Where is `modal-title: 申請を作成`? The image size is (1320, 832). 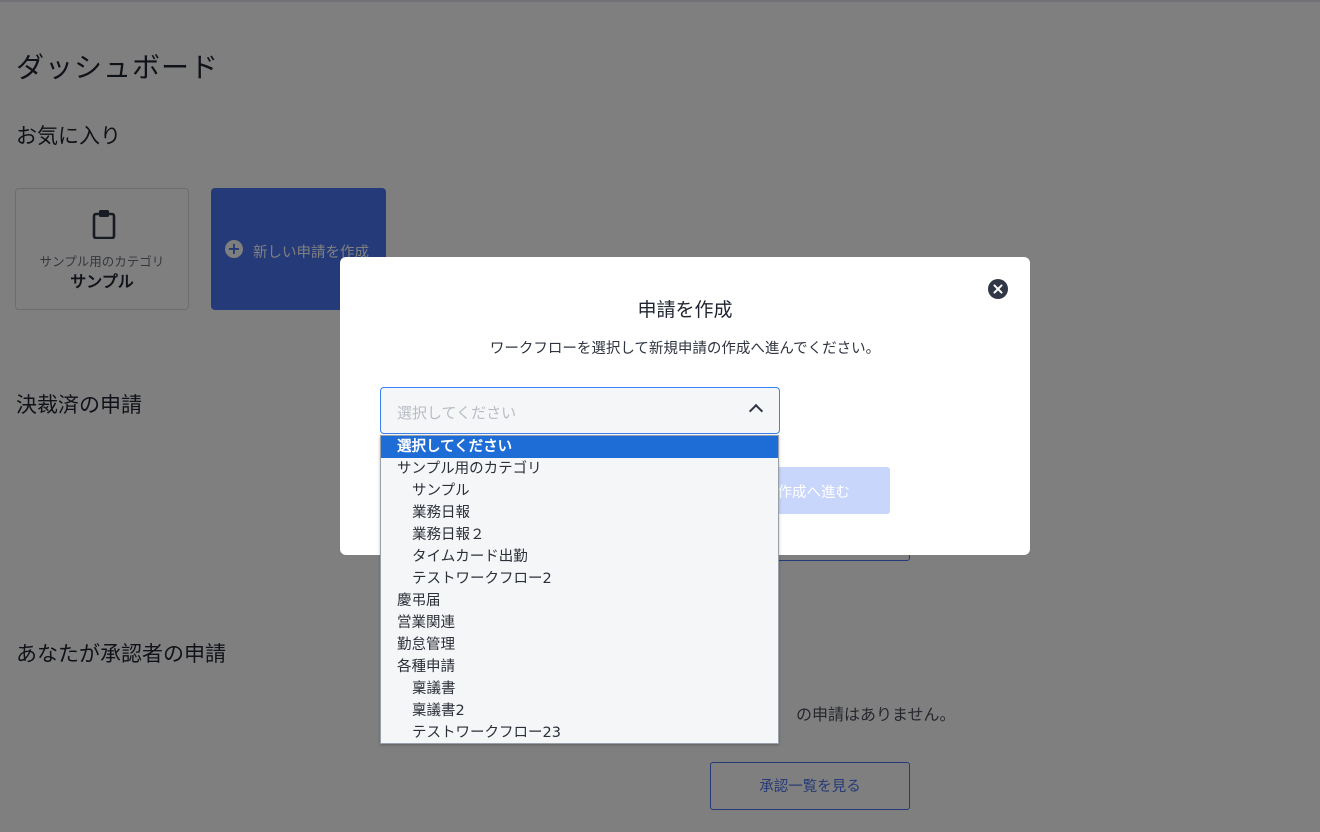
modal-title: 申請を作成 is located at coordinates (685, 310).